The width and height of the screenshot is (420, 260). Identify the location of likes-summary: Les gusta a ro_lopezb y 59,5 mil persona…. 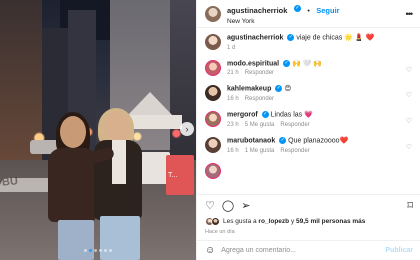
(309, 221).